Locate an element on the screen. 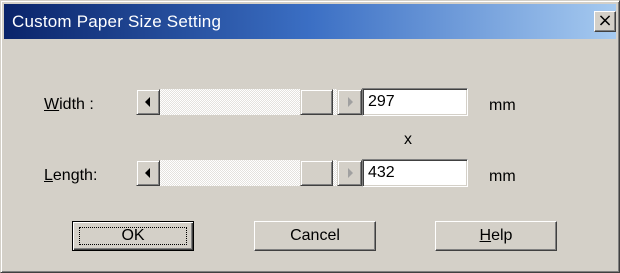 This screenshot has width=620, height=273. cancel-button-label: Cancel is located at coordinates (315, 235).